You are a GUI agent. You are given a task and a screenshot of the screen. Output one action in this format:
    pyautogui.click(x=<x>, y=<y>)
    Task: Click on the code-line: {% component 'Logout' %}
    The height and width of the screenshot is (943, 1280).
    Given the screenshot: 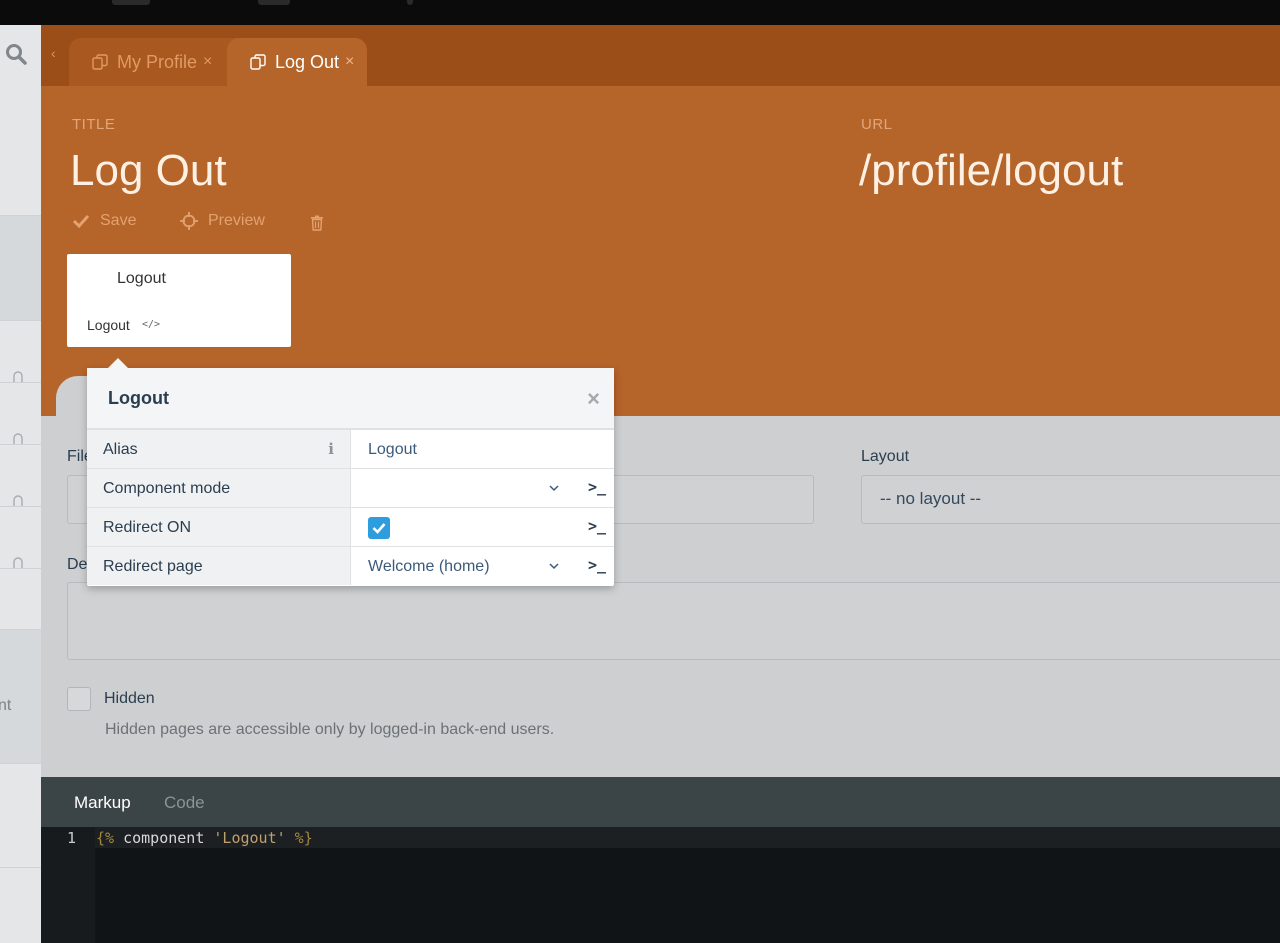 What is the action you would take?
    pyautogui.click(x=204, y=838)
    